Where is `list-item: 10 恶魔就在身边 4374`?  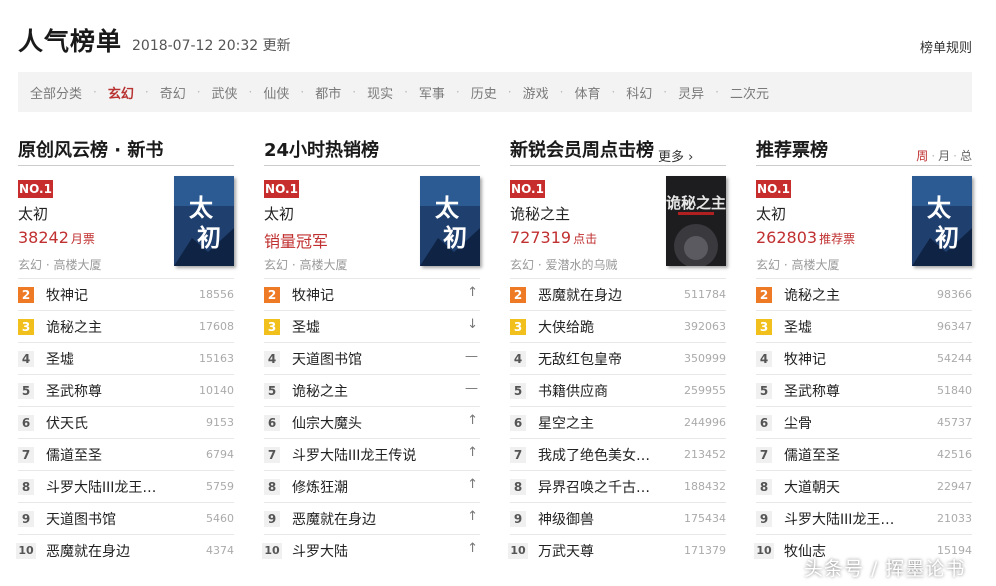
list-item: 10 恶魔就在身边 4374 is located at coordinates (125, 550).